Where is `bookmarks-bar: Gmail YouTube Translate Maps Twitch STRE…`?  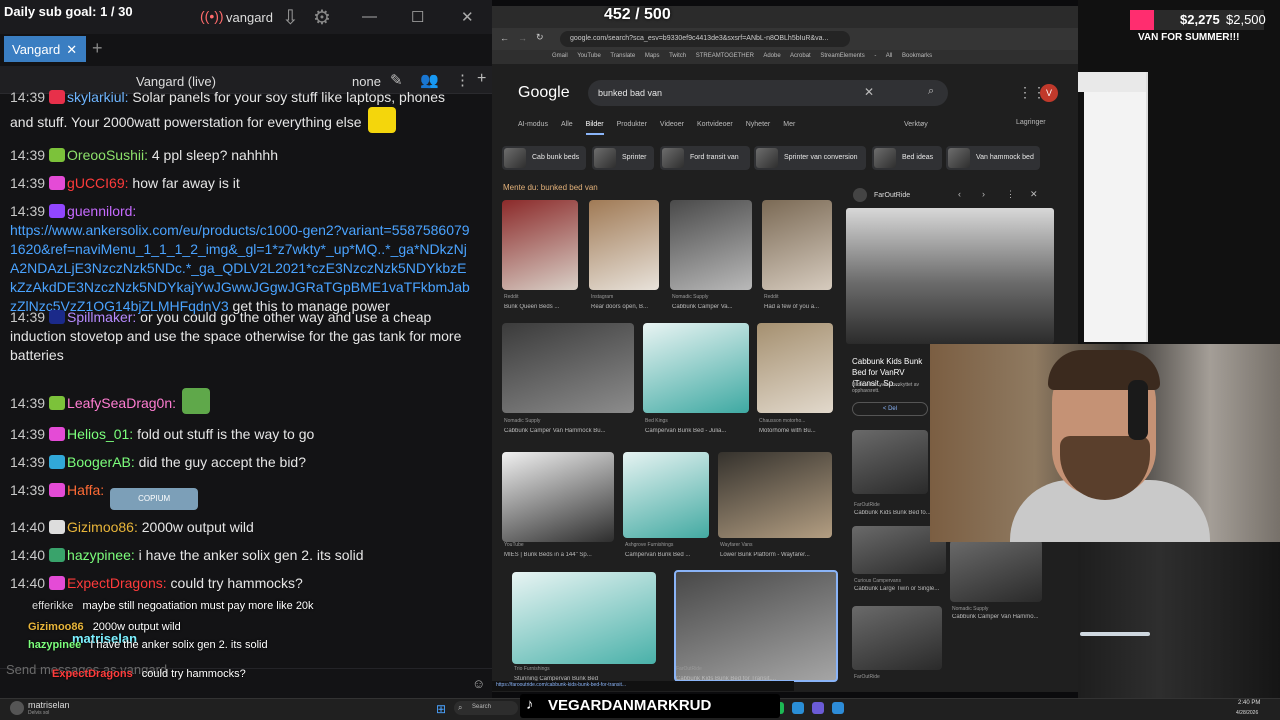 bookmarks-bar: Gmail YouTube Translate Maps Twitch STRE… is located at coordinates (785, 57).